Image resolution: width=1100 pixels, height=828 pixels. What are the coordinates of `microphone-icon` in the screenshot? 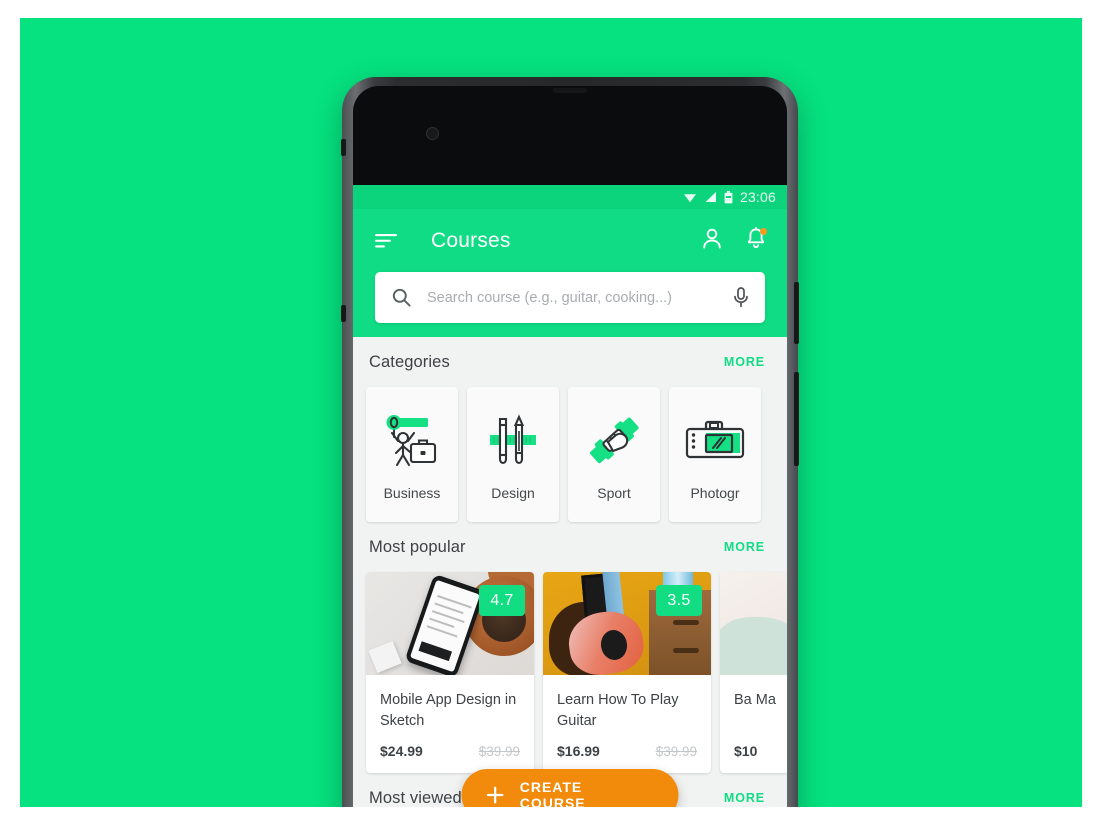 It's located at (741, 297).